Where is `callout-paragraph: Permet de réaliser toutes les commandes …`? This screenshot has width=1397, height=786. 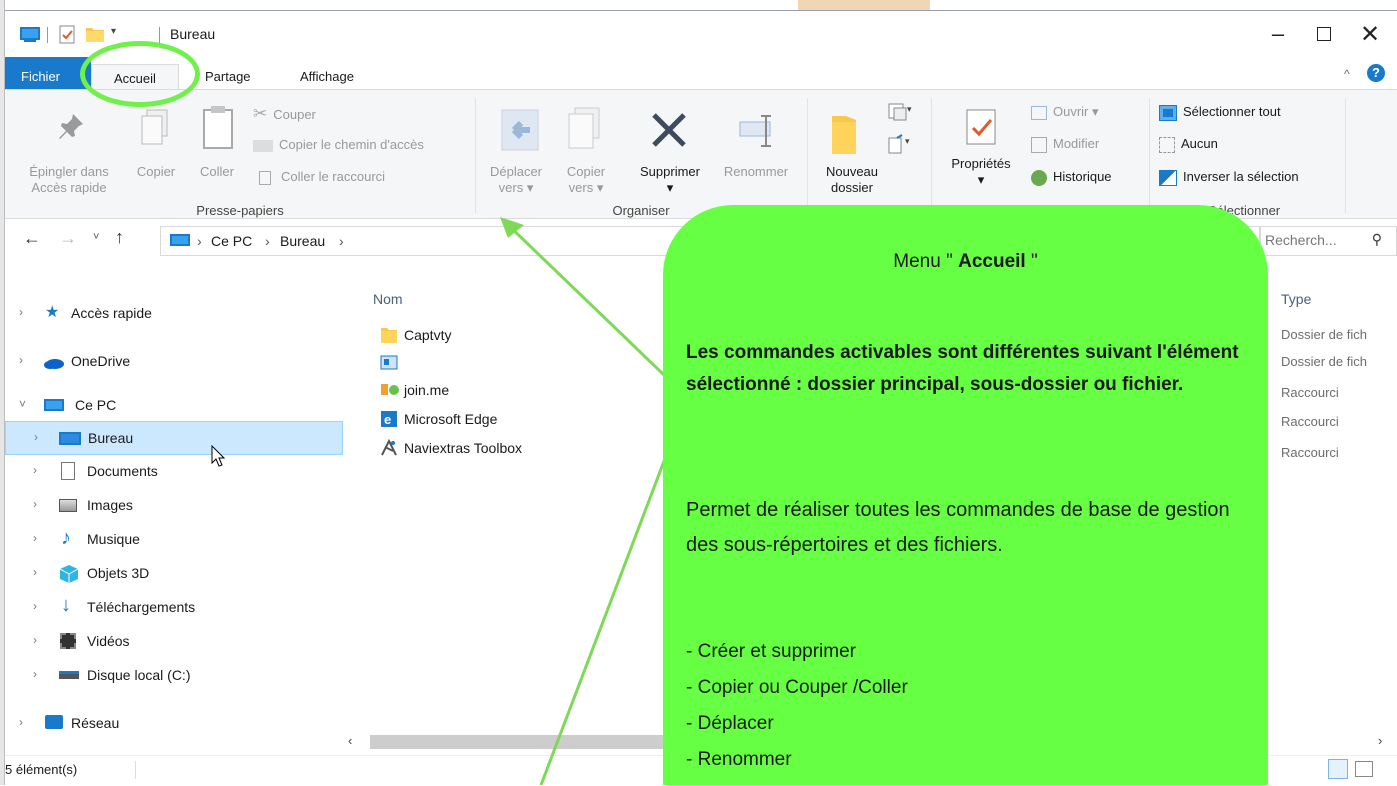
callout-paragraph: Permet de réaliser toutes les commandes … is located at coordinates (958, 527).